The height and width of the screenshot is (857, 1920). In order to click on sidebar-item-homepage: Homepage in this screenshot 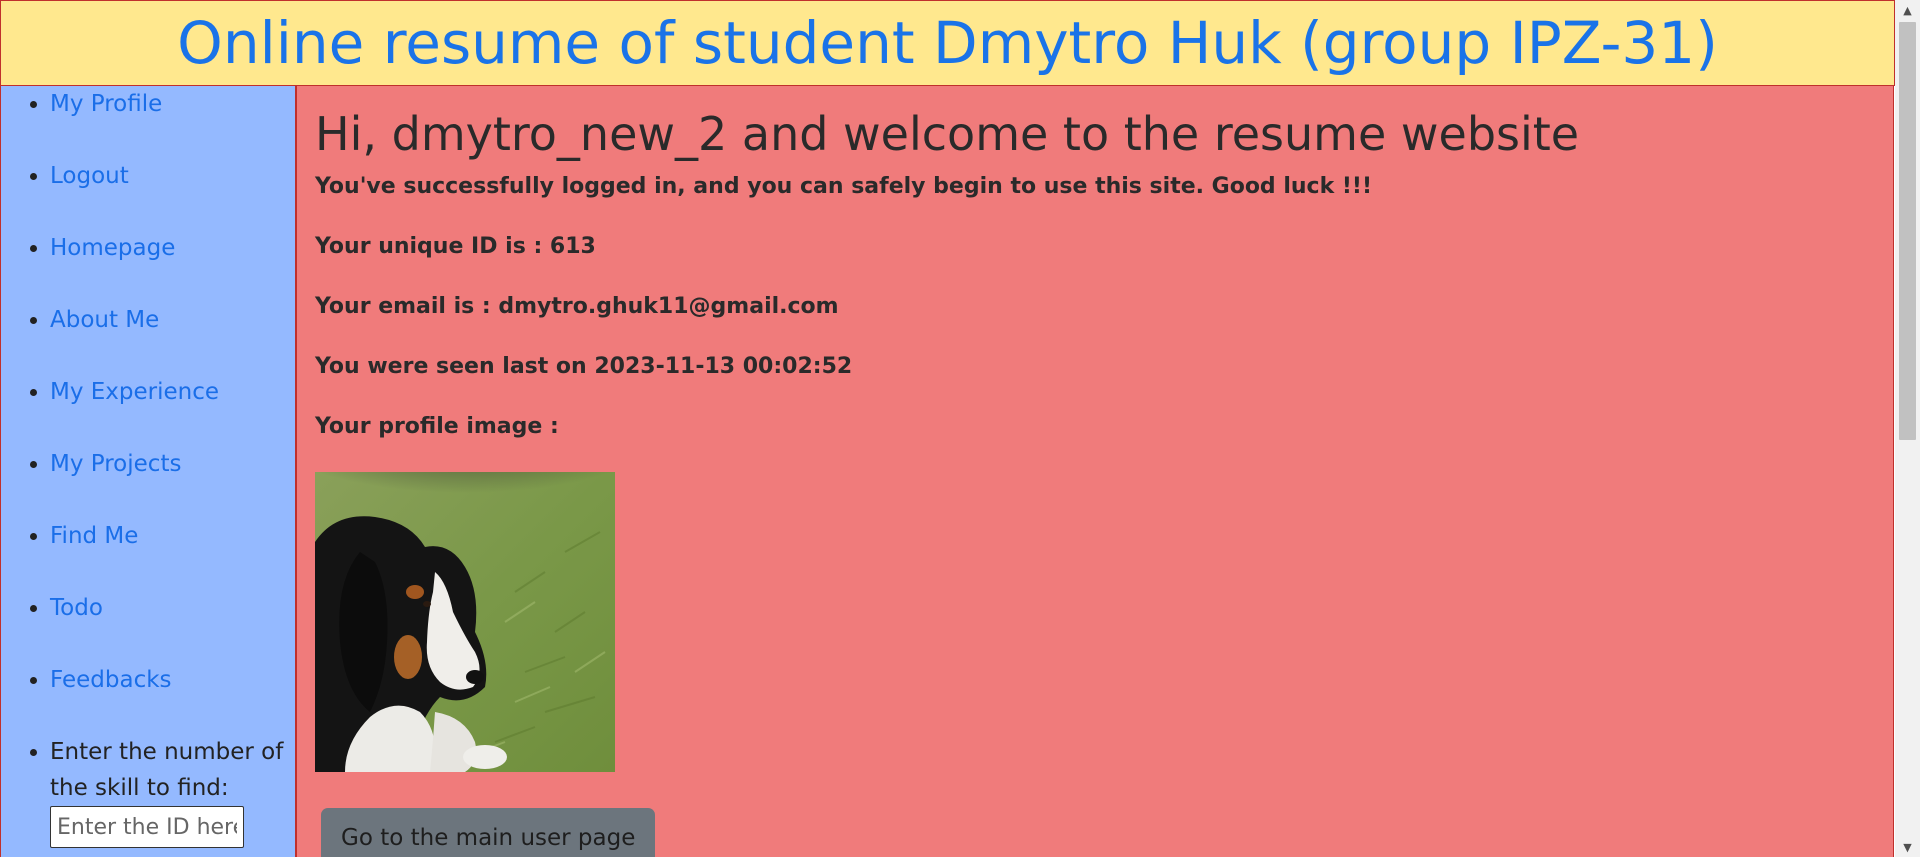, I will do `click(172, 248)`.